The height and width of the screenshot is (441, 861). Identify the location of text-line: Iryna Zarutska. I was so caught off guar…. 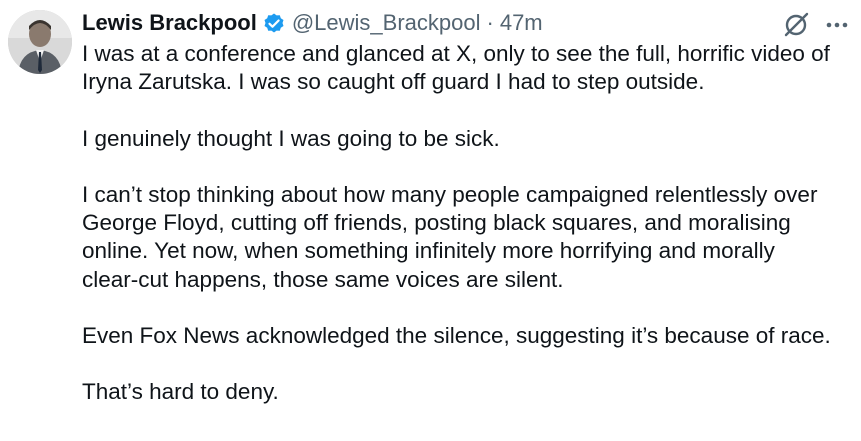
(393, 82).